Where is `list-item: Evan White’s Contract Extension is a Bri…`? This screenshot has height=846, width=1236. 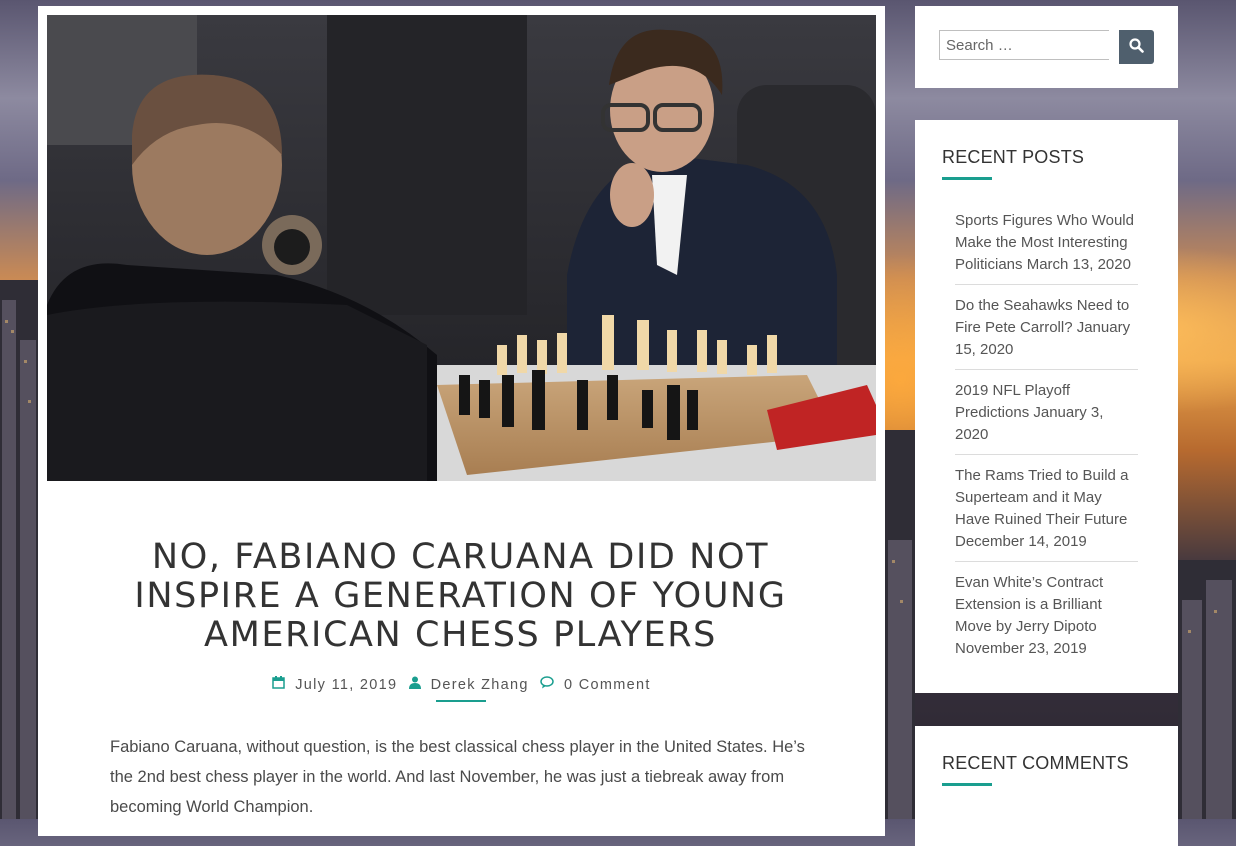
list-item: Evan White’s Contract Extension is a Bri… is located at coordinates (1046, 619).